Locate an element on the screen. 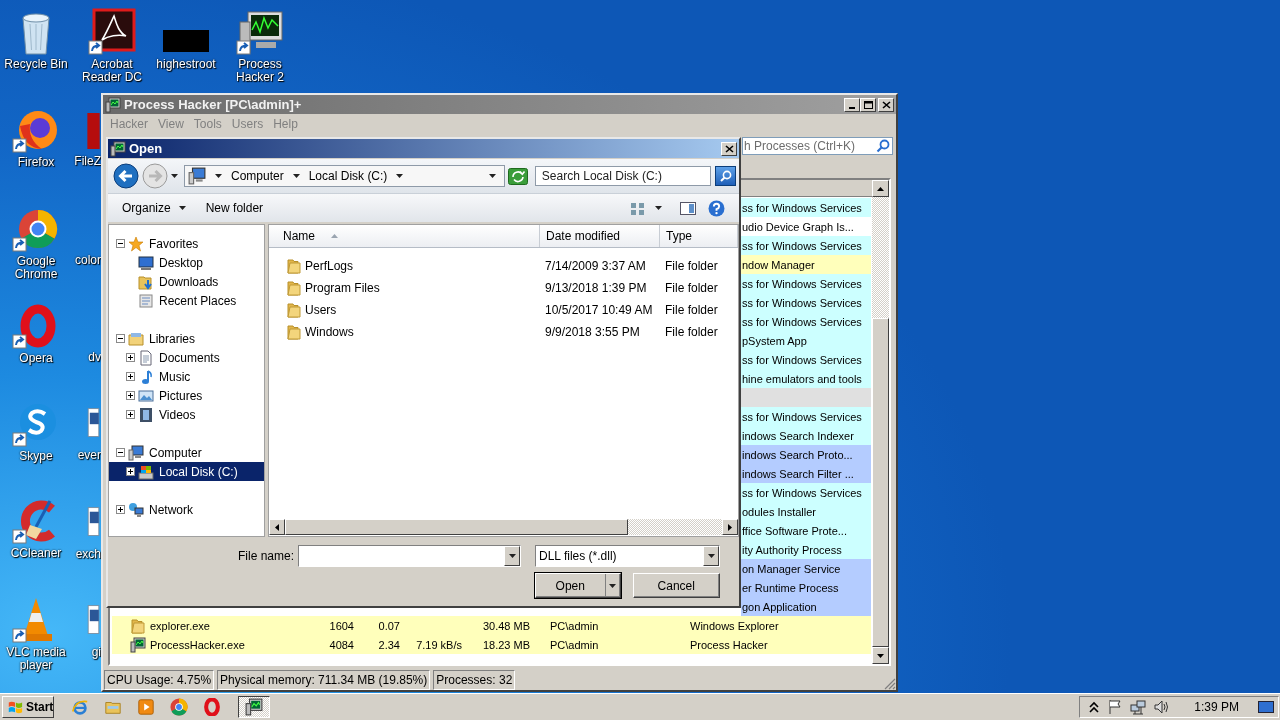 The image size is (1280, 720). file-name: Windows is located at coordinates (329, 332).